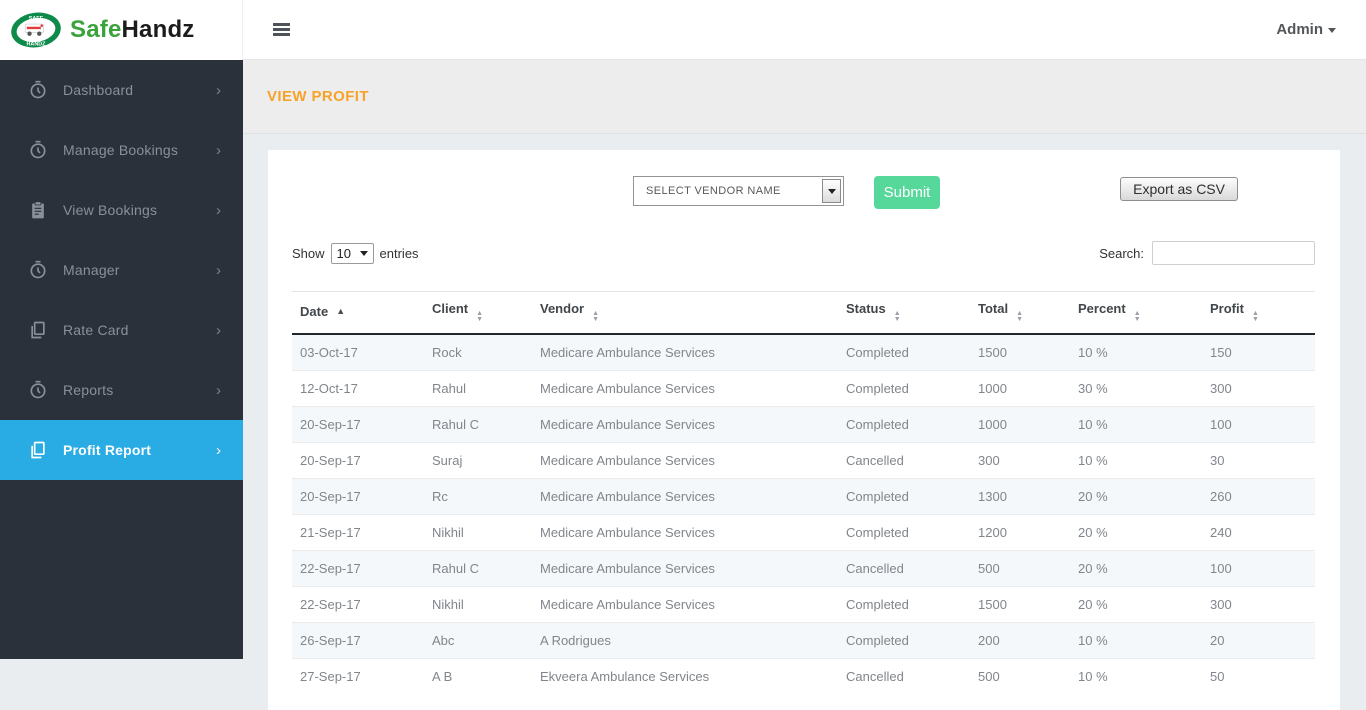 Image resolution: width=1366 pixels, height=710 pixels. I want to click on column-header-vendor: Vendor ▲ ▼, so click(685, 312).